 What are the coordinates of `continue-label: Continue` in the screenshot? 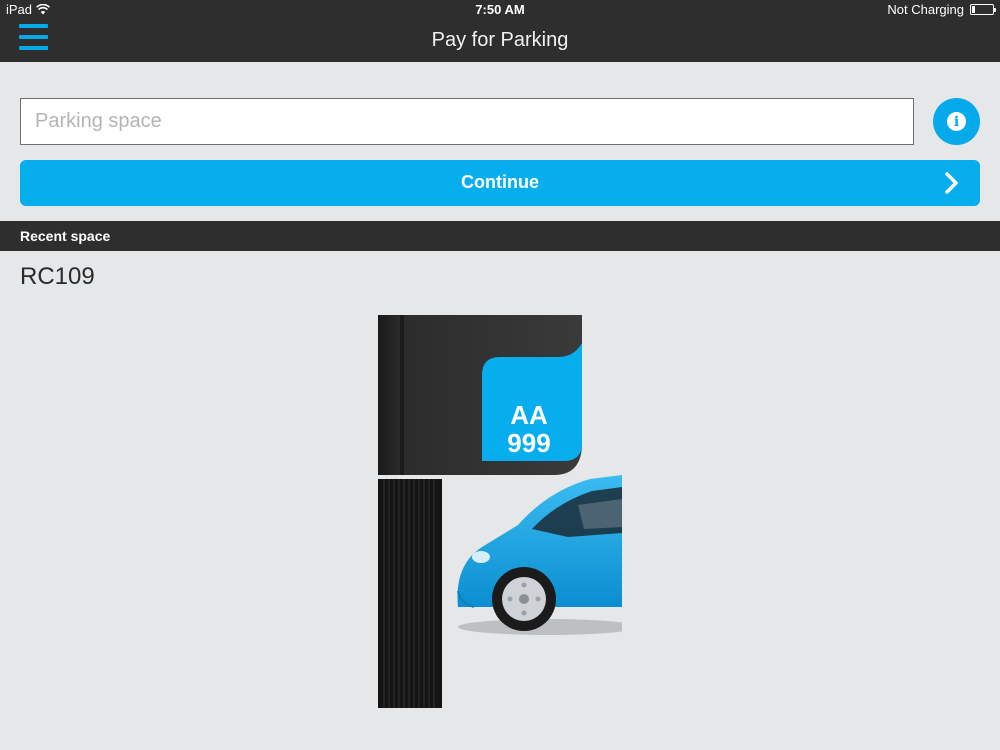 It's located at (500, 182).